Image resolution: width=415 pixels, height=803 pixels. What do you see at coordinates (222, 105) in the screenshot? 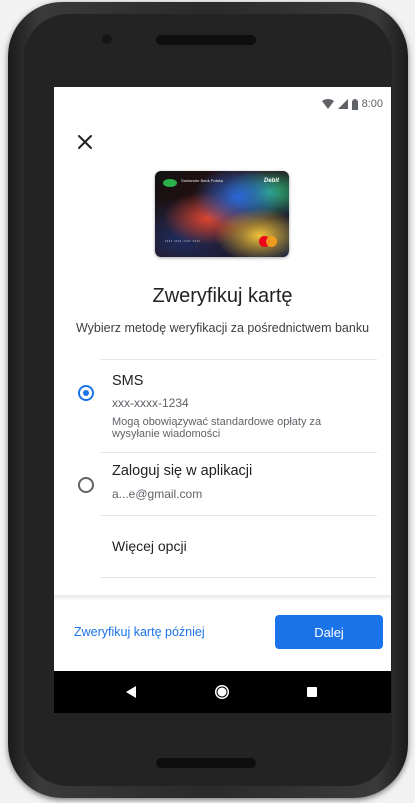
I see `status-bar: 8:00` at bounding box center [222, 105].